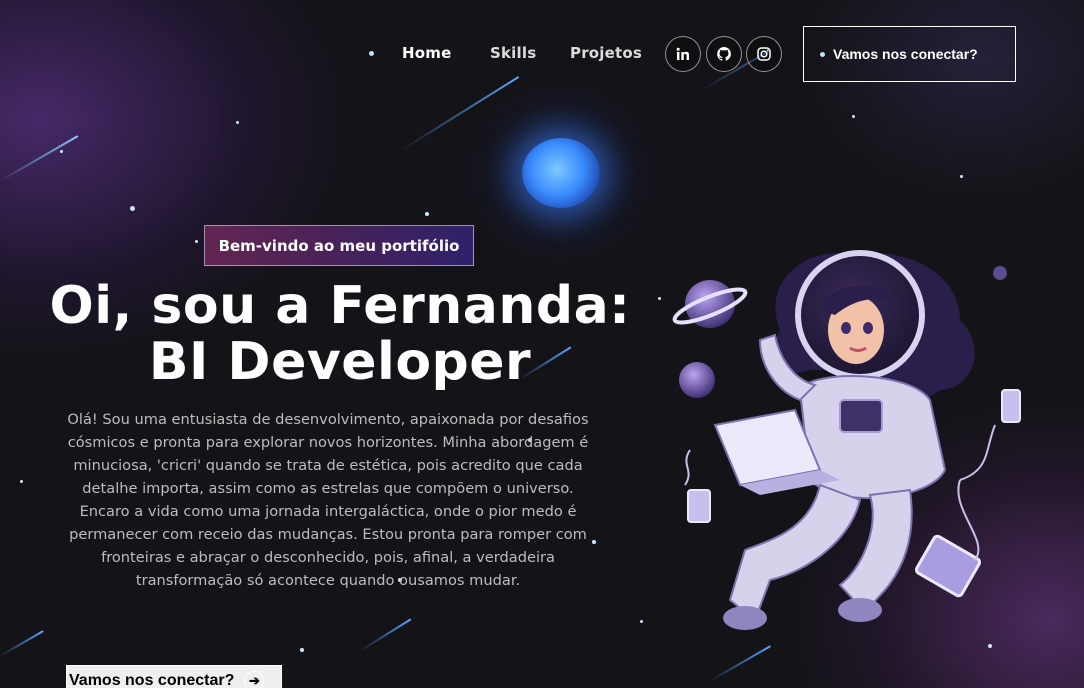 Image resolution: width=1084 pixels, height=688 pixels. I want to click on page-title: Oi, sou a Fernanda: BI Developer, so click(340, 334).